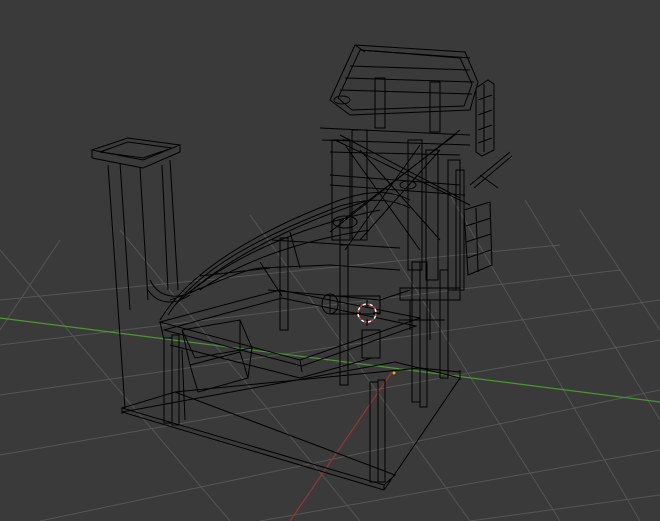 The width and height of the screenshot is (660, 521). I want to click on 3d-cursor-icon, so click(367, 313).